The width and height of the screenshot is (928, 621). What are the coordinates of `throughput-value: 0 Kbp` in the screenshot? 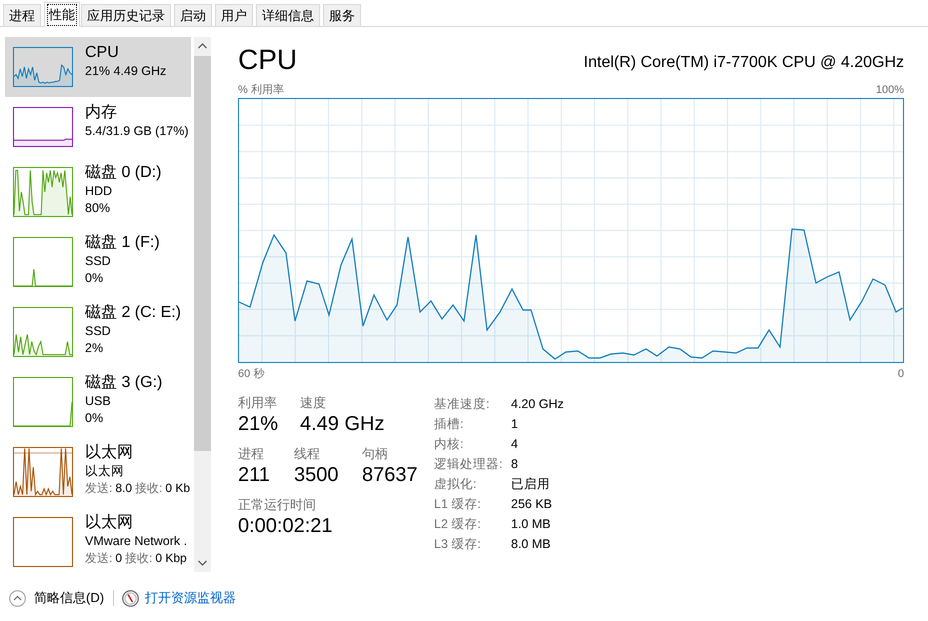 It's located at (171, 558).